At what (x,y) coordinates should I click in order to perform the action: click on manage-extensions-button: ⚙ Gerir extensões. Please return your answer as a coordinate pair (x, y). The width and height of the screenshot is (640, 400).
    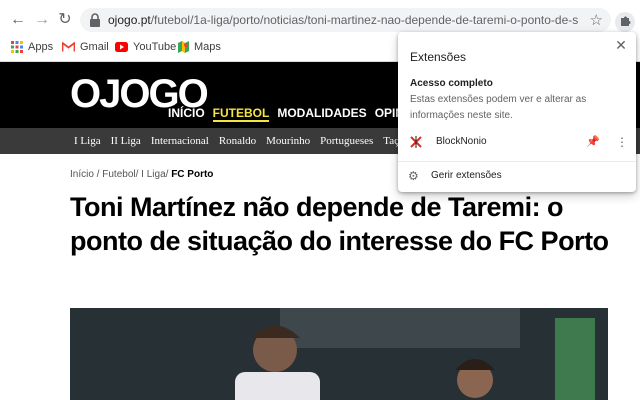
    Looking at the image, I should click on (517, 176).